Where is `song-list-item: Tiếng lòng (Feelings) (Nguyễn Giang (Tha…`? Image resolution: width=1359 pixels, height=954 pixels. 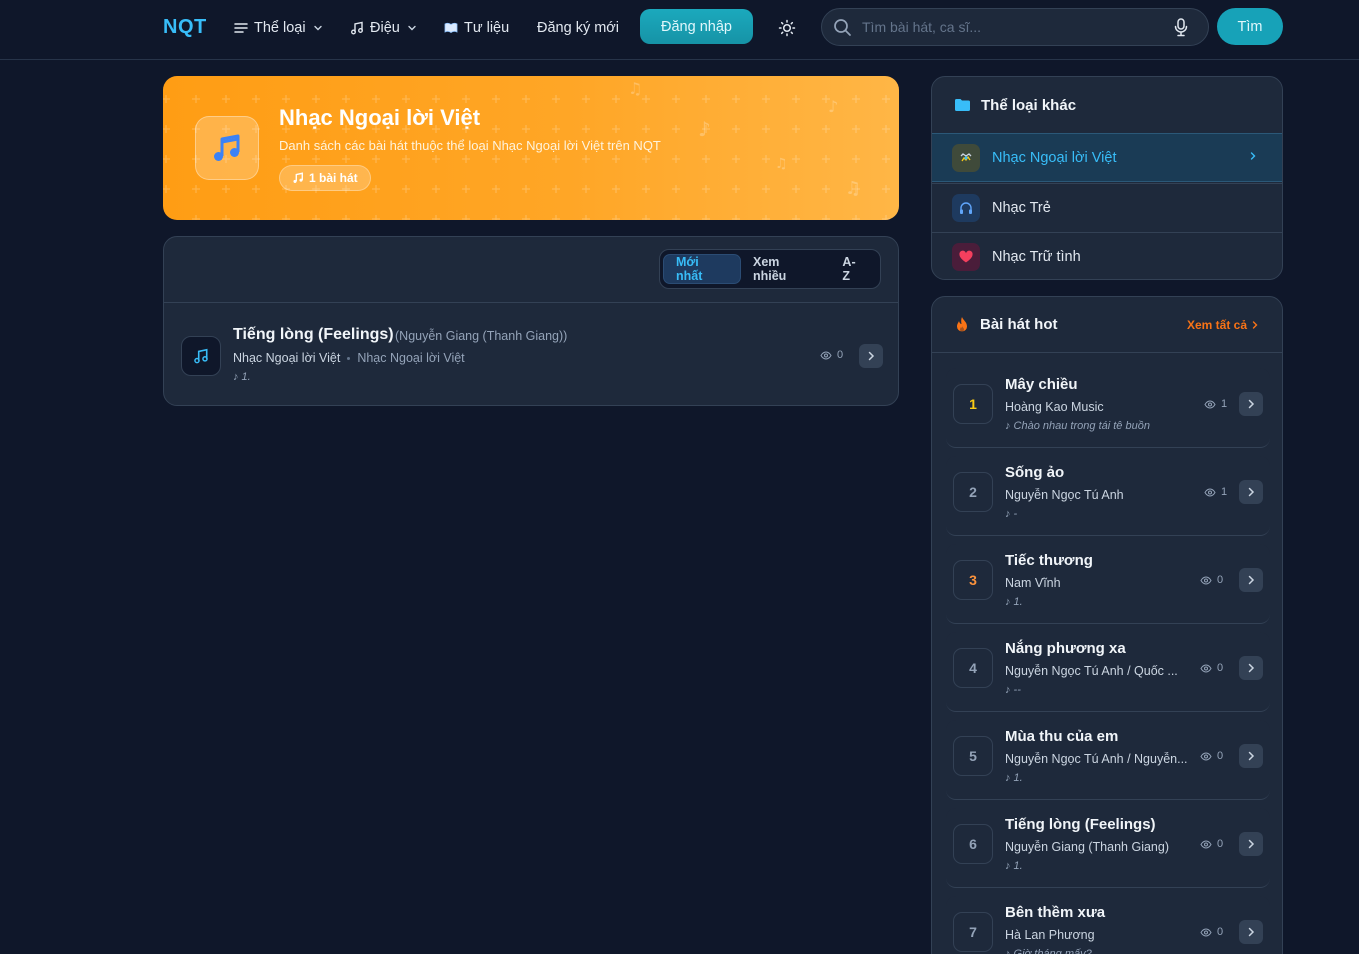 song-list-item: Tiếng lòng (Feelings) (Nguyễn Giang (Tha… is located at coordinates (531, 354).